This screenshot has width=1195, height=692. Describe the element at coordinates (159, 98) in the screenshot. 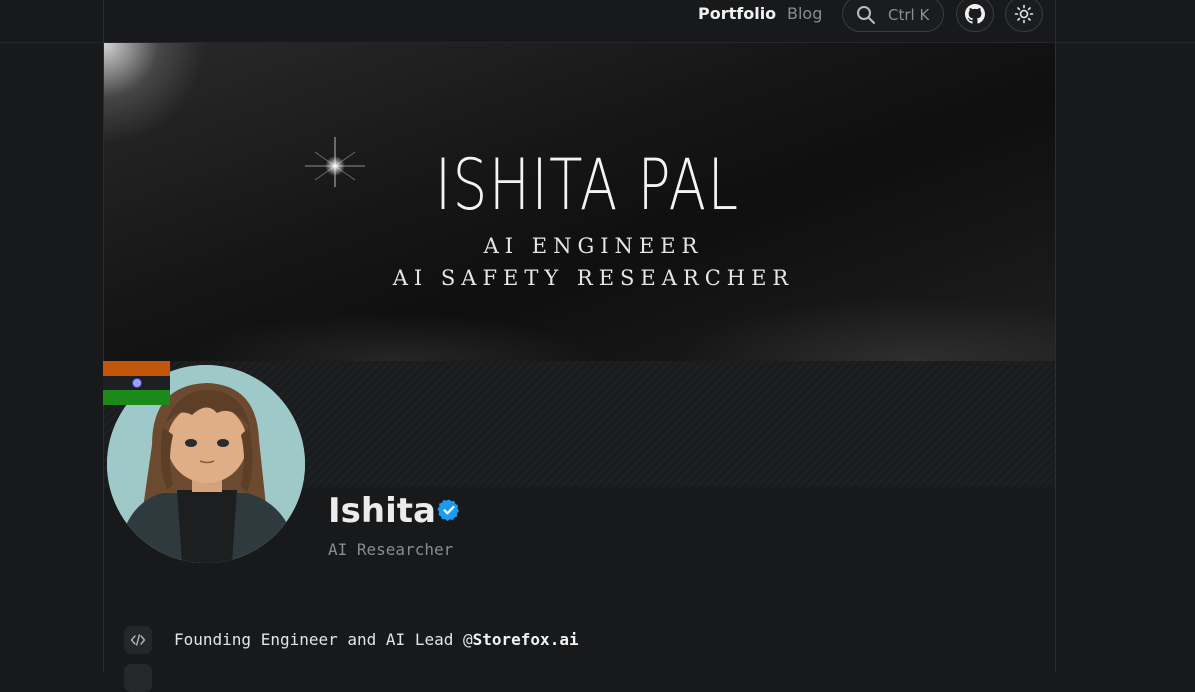

I see `light-flare` at that location.